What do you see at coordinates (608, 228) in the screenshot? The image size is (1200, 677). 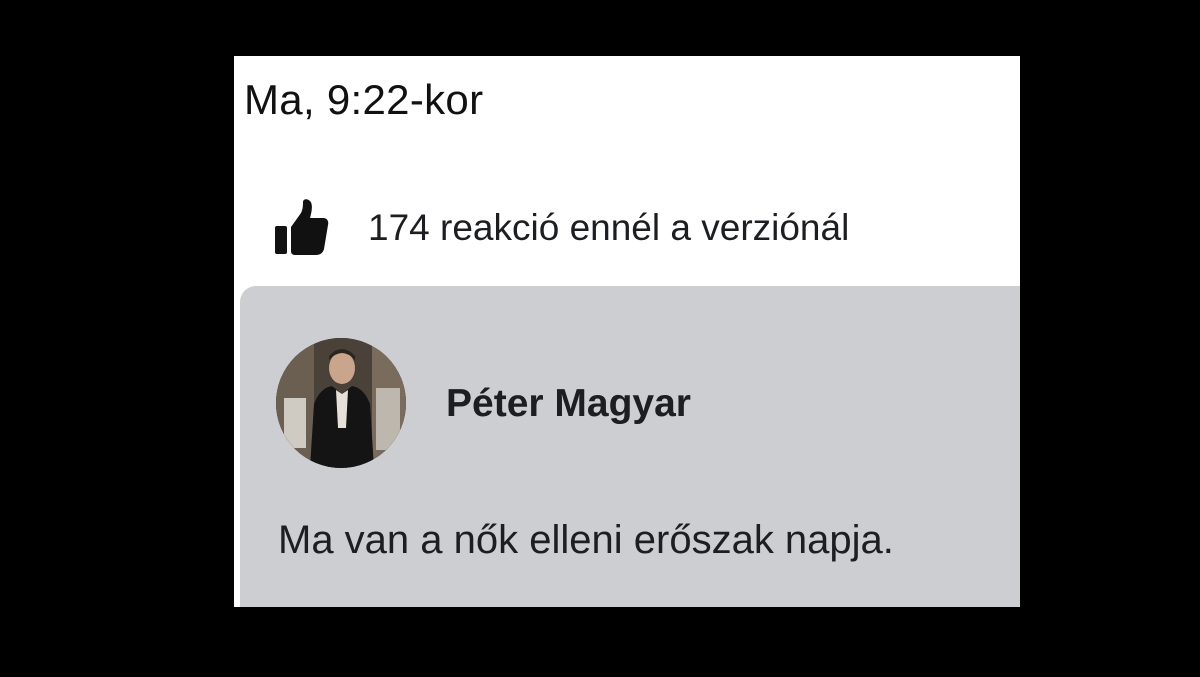 I see `reaction-count-text: 174 reakció ennél a verziónál` at bounding box center [608, 228].